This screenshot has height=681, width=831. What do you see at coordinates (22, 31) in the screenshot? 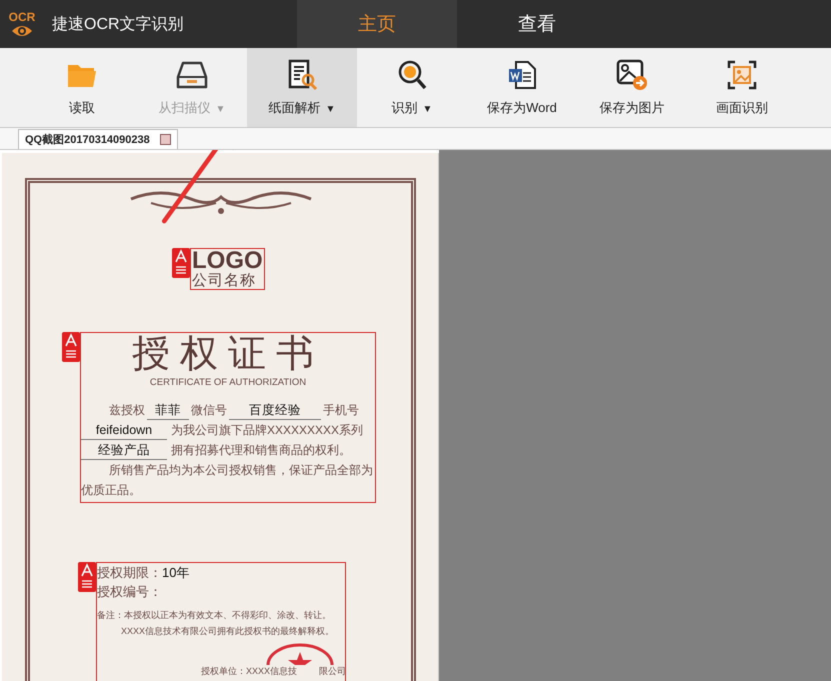
I see `eye-icon` at bounding box center [22, 31].